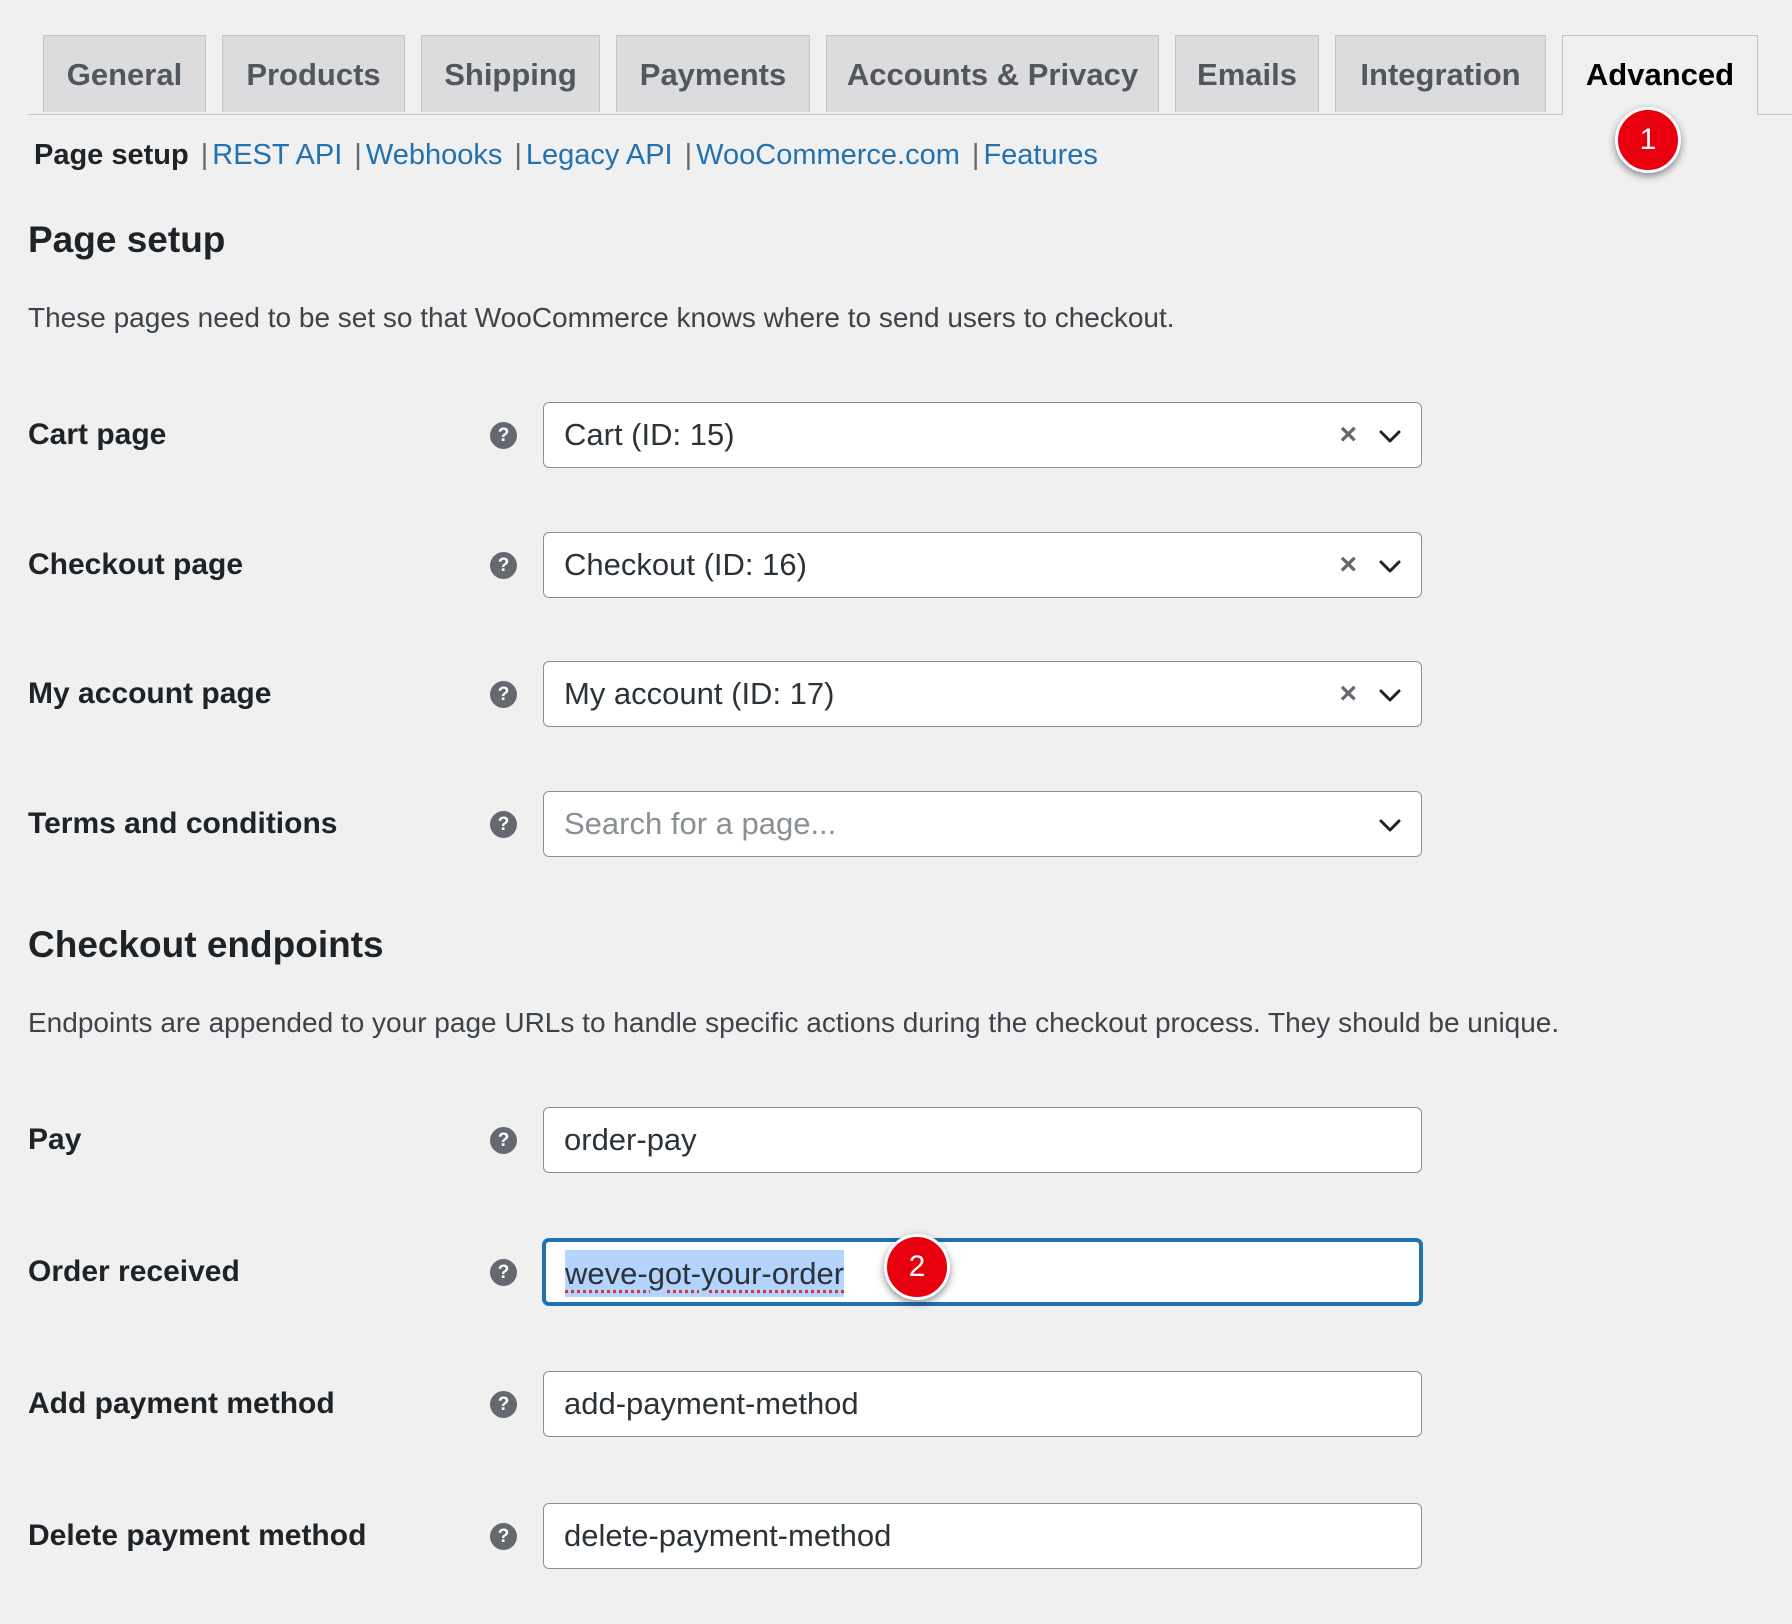 This screenshot has height=1624, width=1792. Describe the element at coordinates (649, 434) in the screenshot. I see `cart-page-selected-value: Cart (ID: 15)` at that location.